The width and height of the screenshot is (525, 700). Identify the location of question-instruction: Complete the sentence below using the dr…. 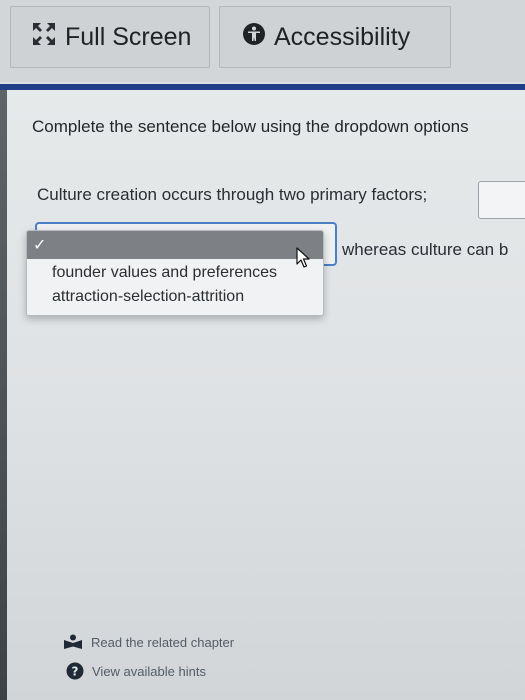
(250, 126).